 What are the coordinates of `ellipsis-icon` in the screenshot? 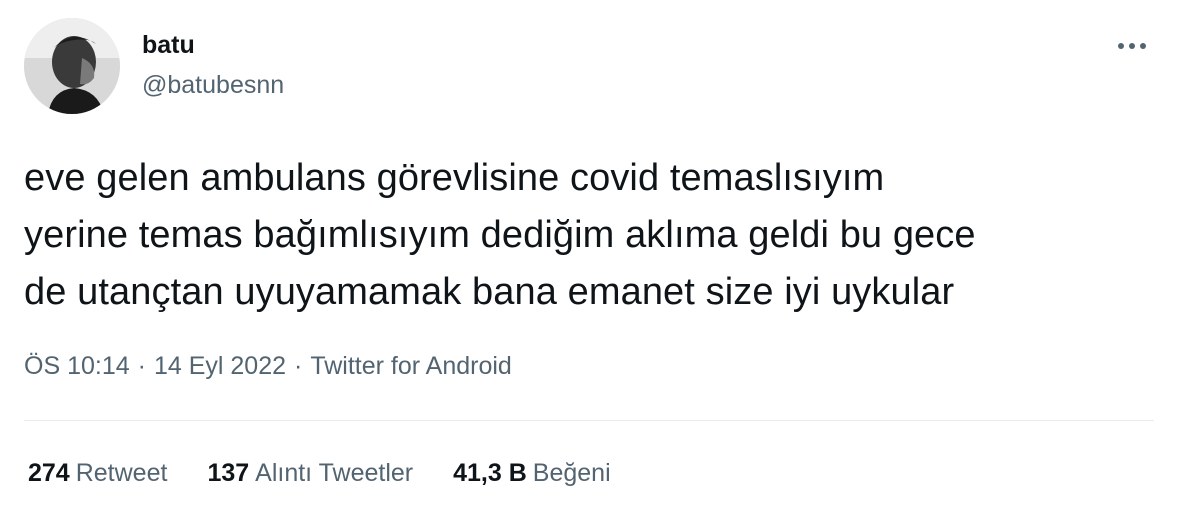 It's located at (1132, 46).